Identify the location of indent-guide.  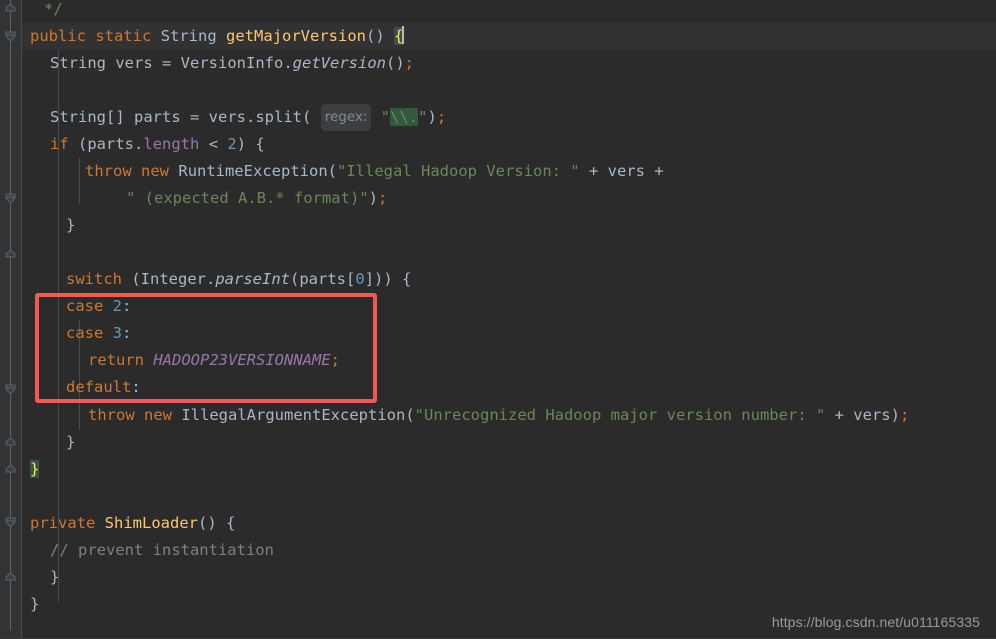
(79, 181).